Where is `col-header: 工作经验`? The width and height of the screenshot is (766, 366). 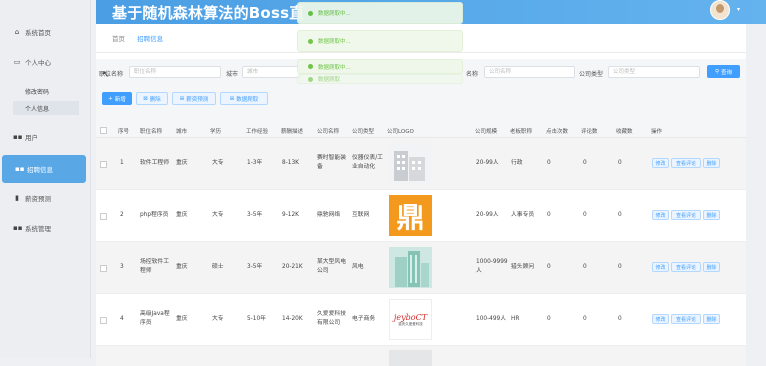
col-header: 工作经验 is located at coordinates (257, 132).